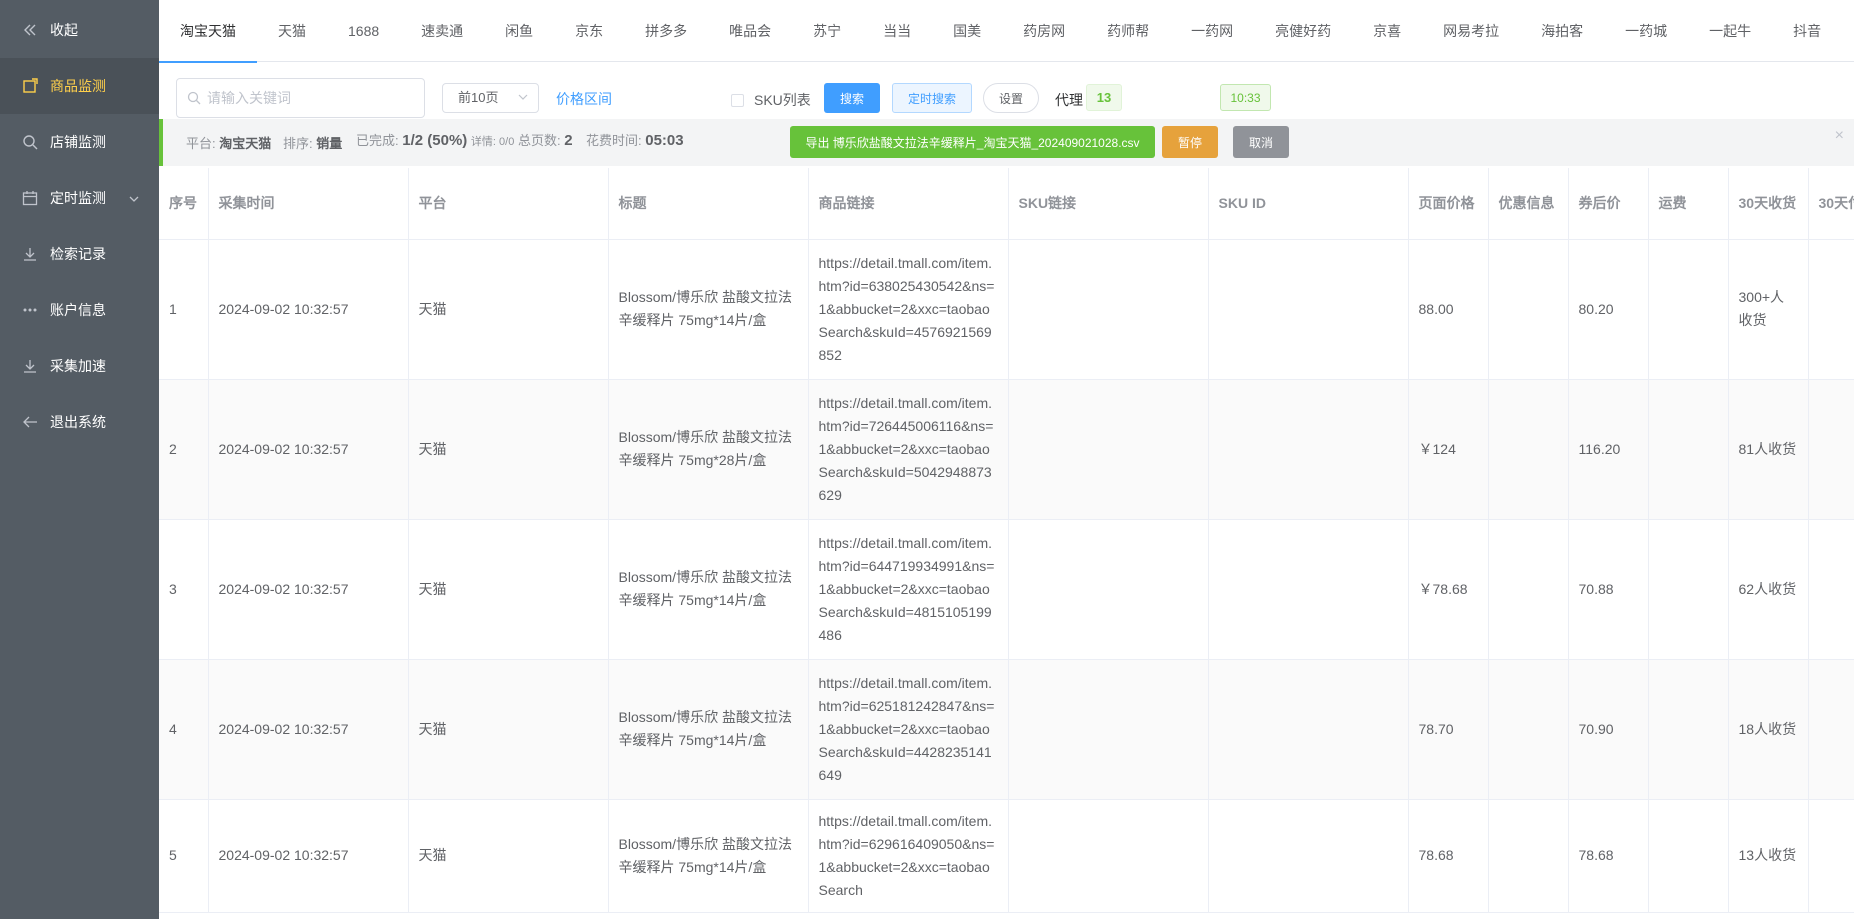  What do you see at coordinates (435, 140) in the screenshot?
I see `completed-status-value: 1/2 (50%)` at bounding box center [435, 140].